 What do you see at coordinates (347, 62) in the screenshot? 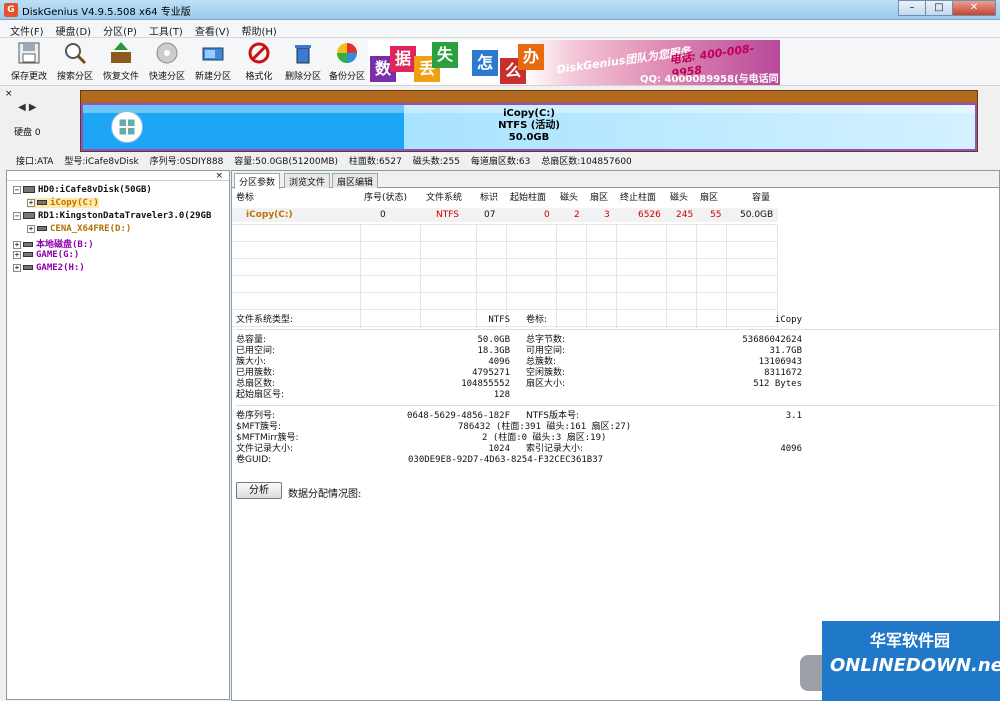
I see `backup-partition-button: 备份分区` at bounding box center [347, 62].